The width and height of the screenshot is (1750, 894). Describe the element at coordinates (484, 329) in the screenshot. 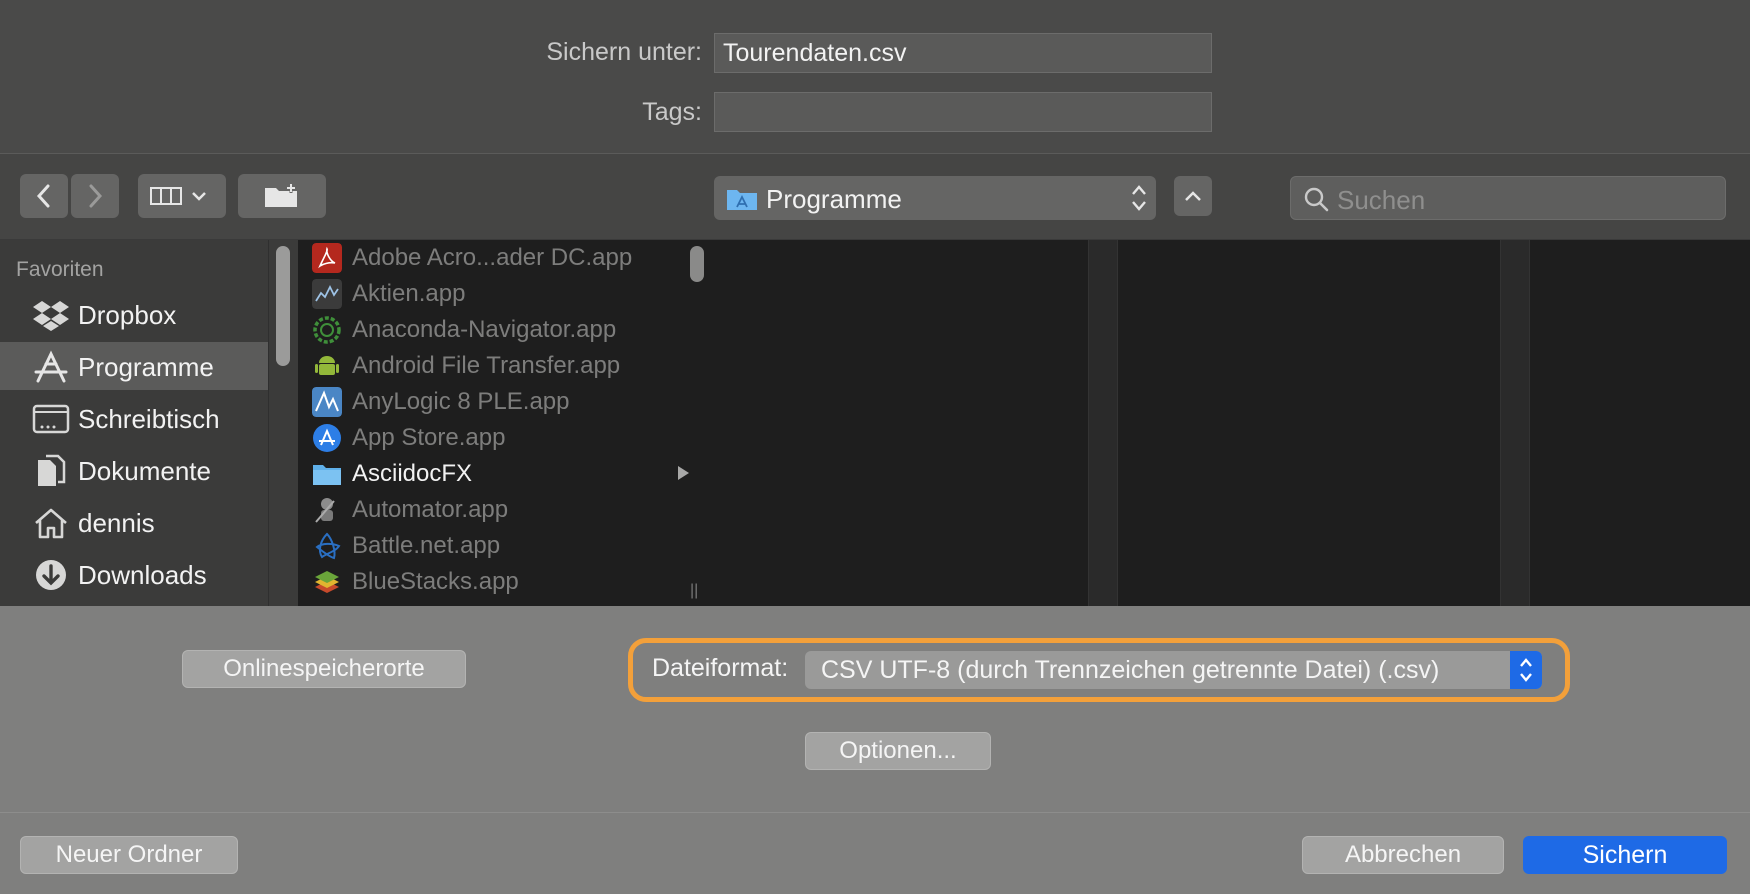

I see `file-name: Anaconda-Navigator.app` at that location.